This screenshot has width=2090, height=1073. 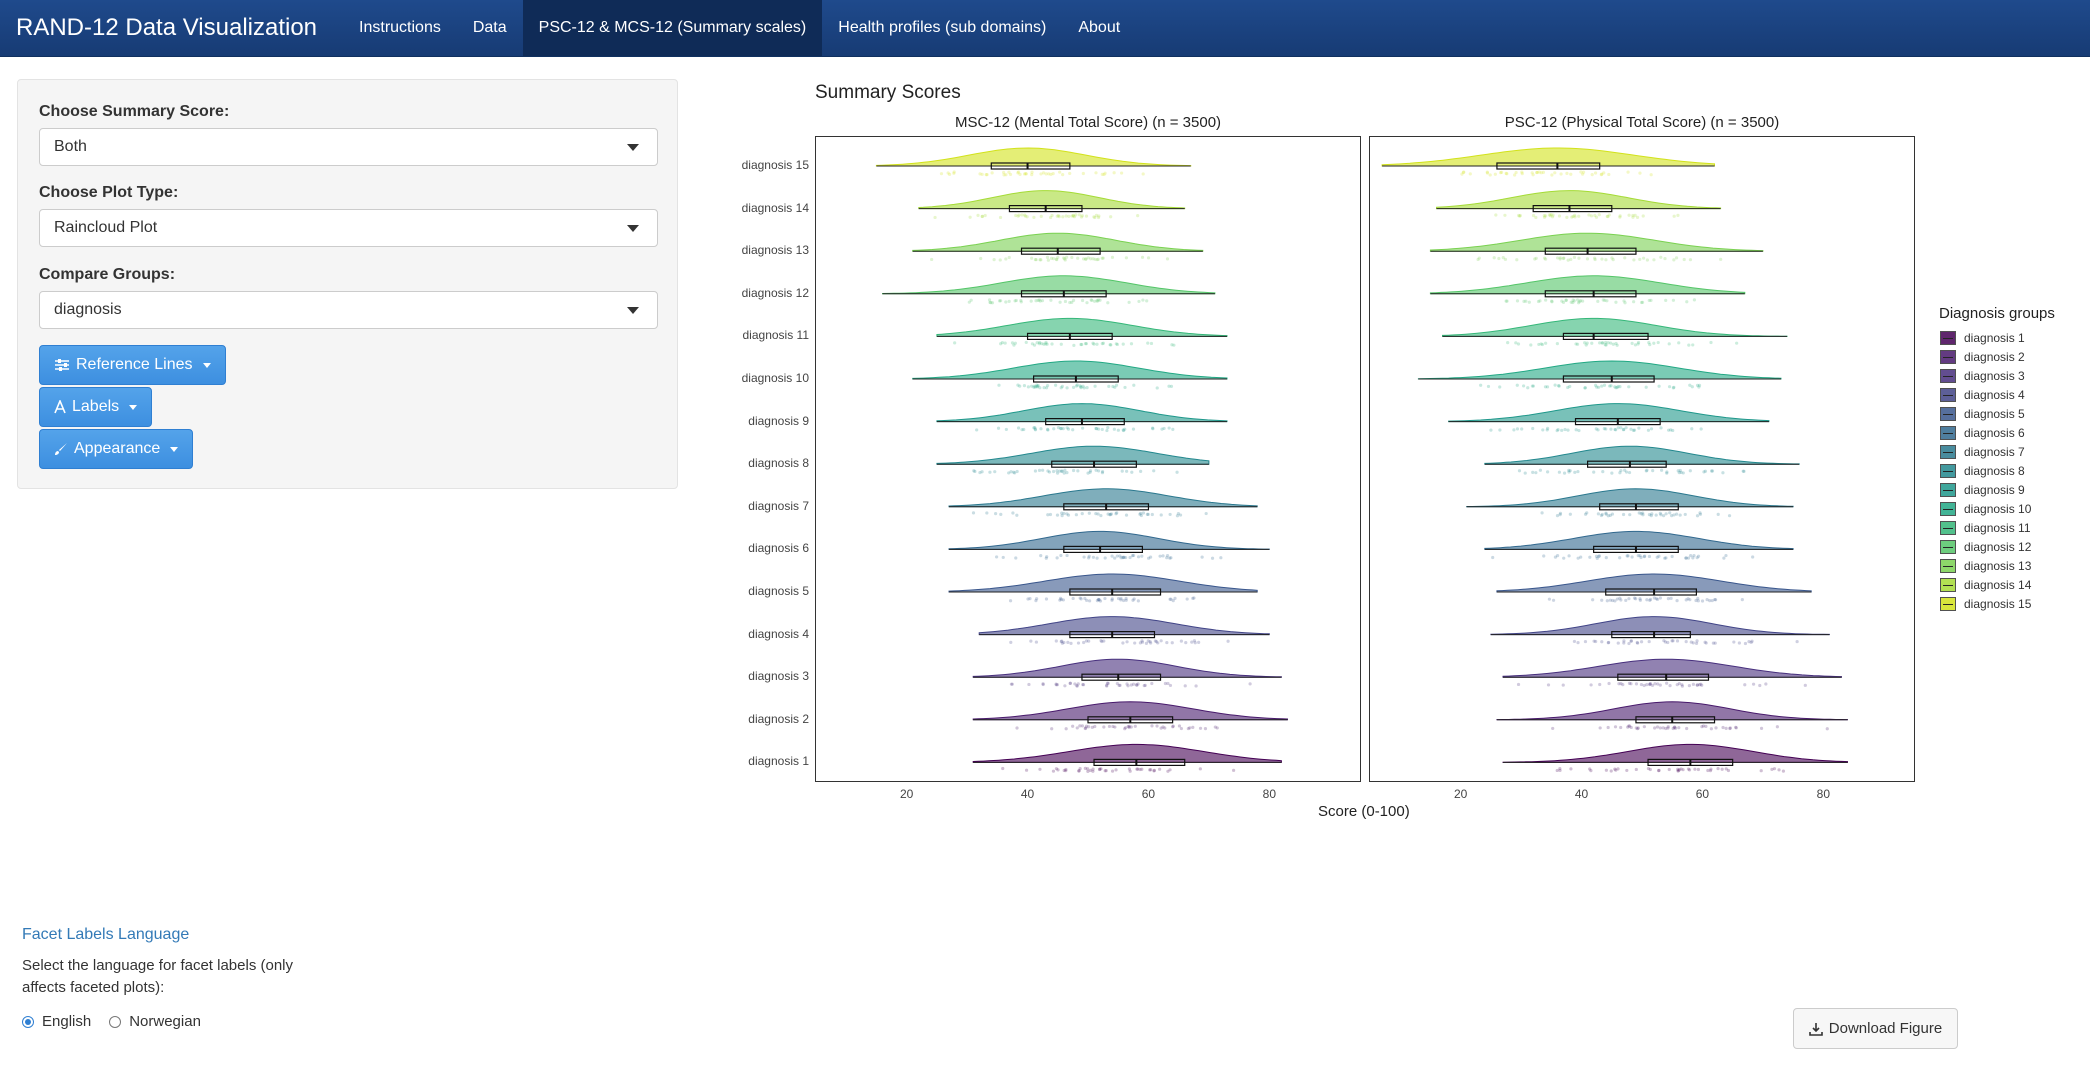 I want to click on reference-lines-label: Reference Lines, so click(x=134, y=364).